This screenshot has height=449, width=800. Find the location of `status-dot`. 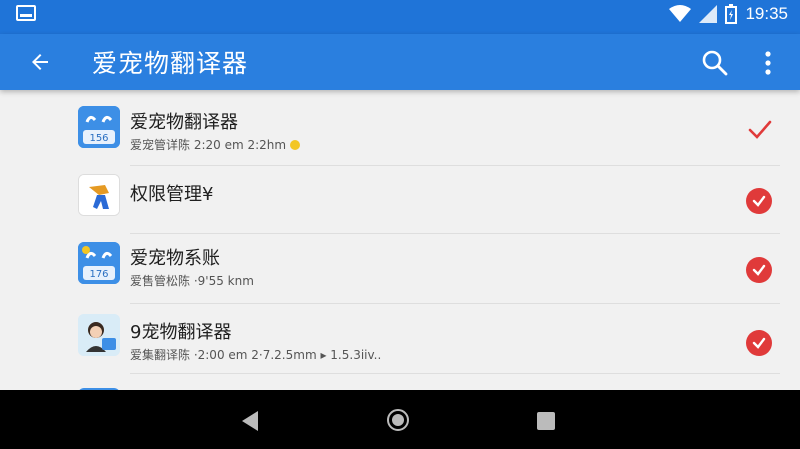

status-dot is located at coordinates (295, 145).